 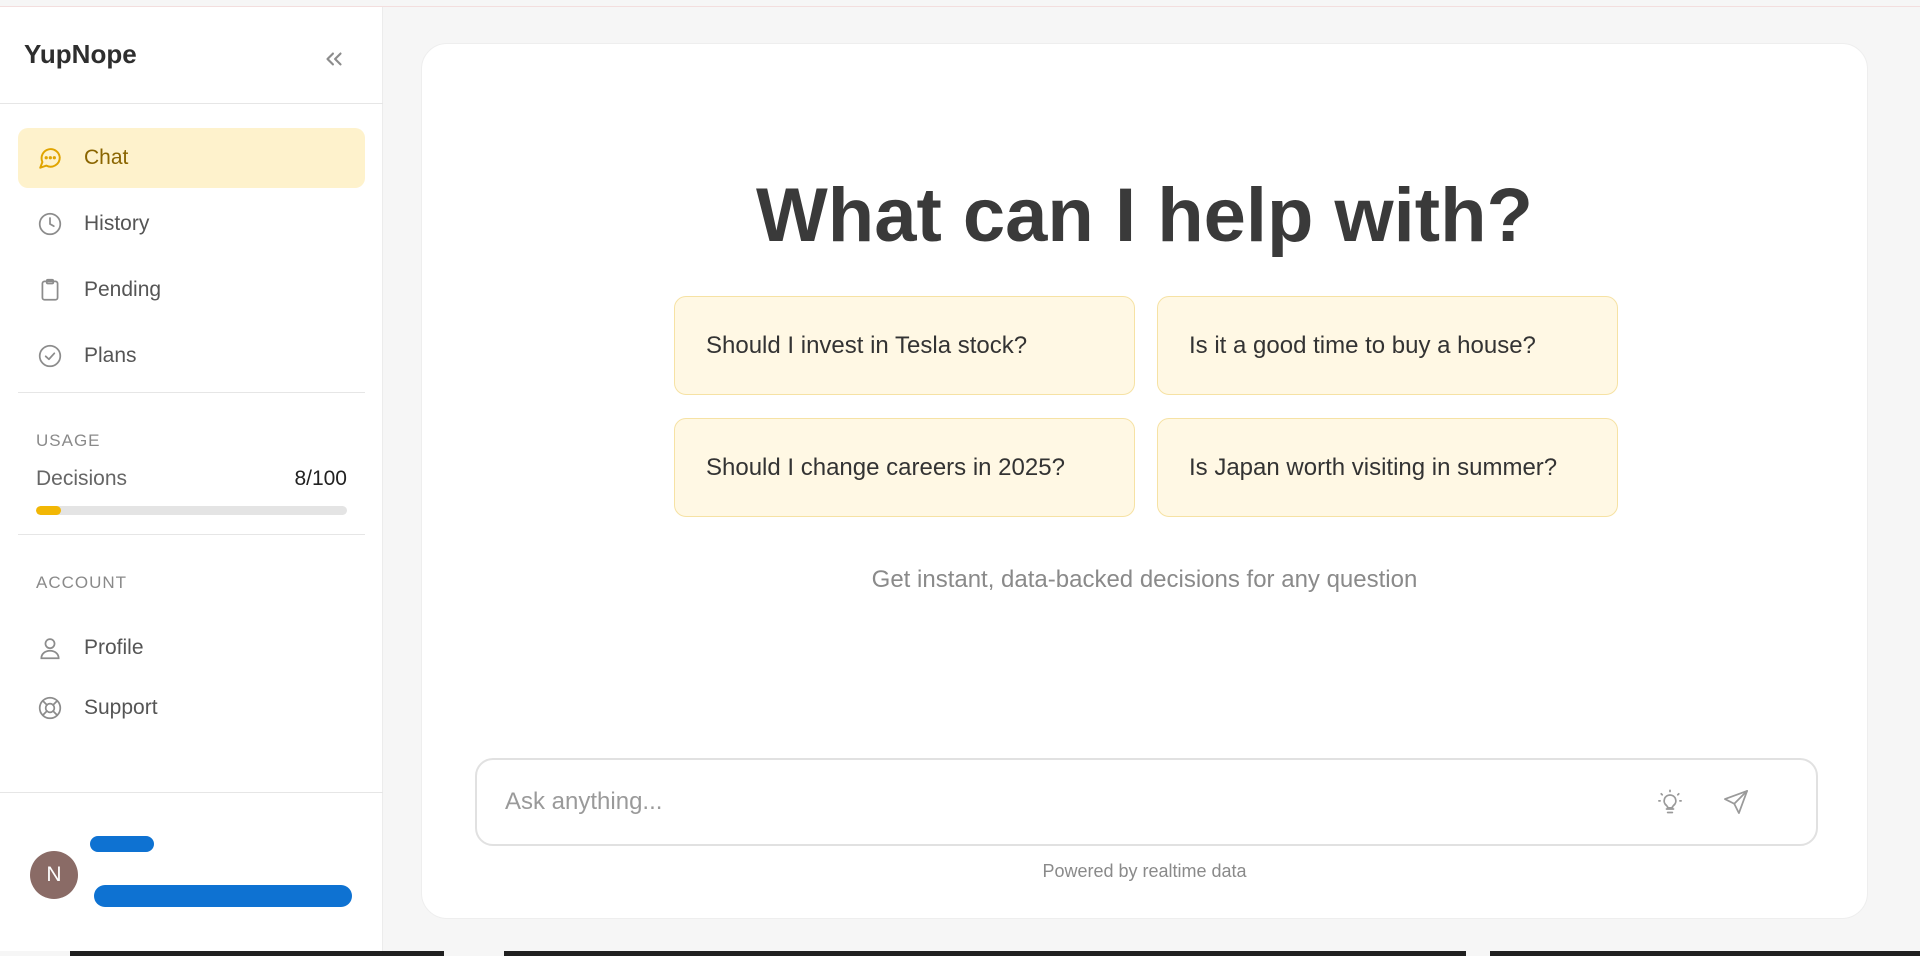 What do you see at coordinates (995, 953) in the screenshot?
I see `bottom-edge` at bounding box center [995, 953].